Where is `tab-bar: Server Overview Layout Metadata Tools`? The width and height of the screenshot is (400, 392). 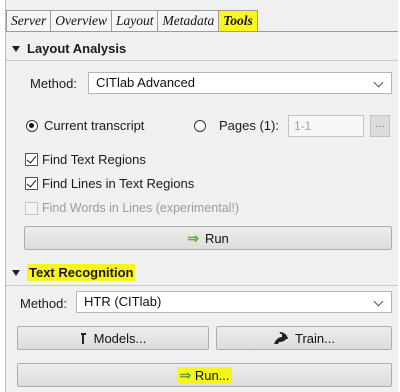
tab-bar: Server Overview Layout Metadata Tools is located at coordinates (132, 20).